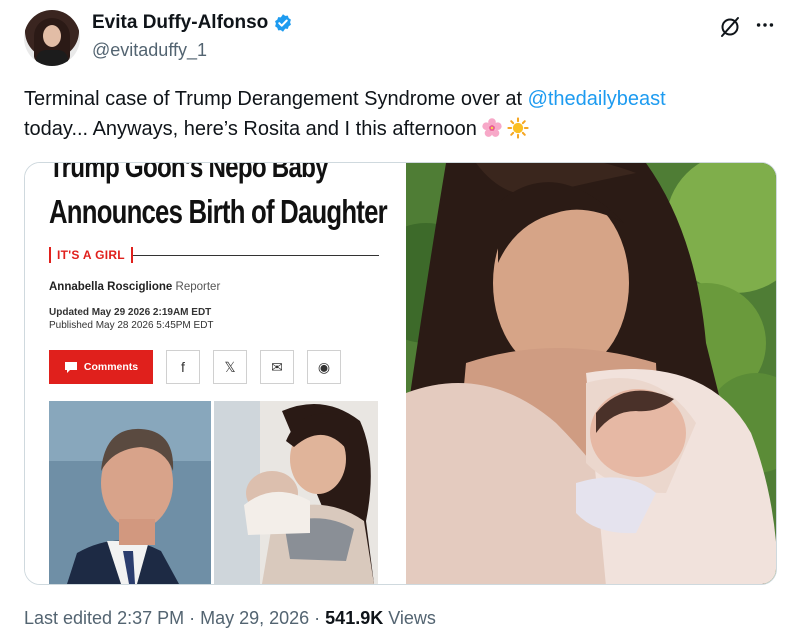  I want to click on more-options-icon, so click(765, 25).